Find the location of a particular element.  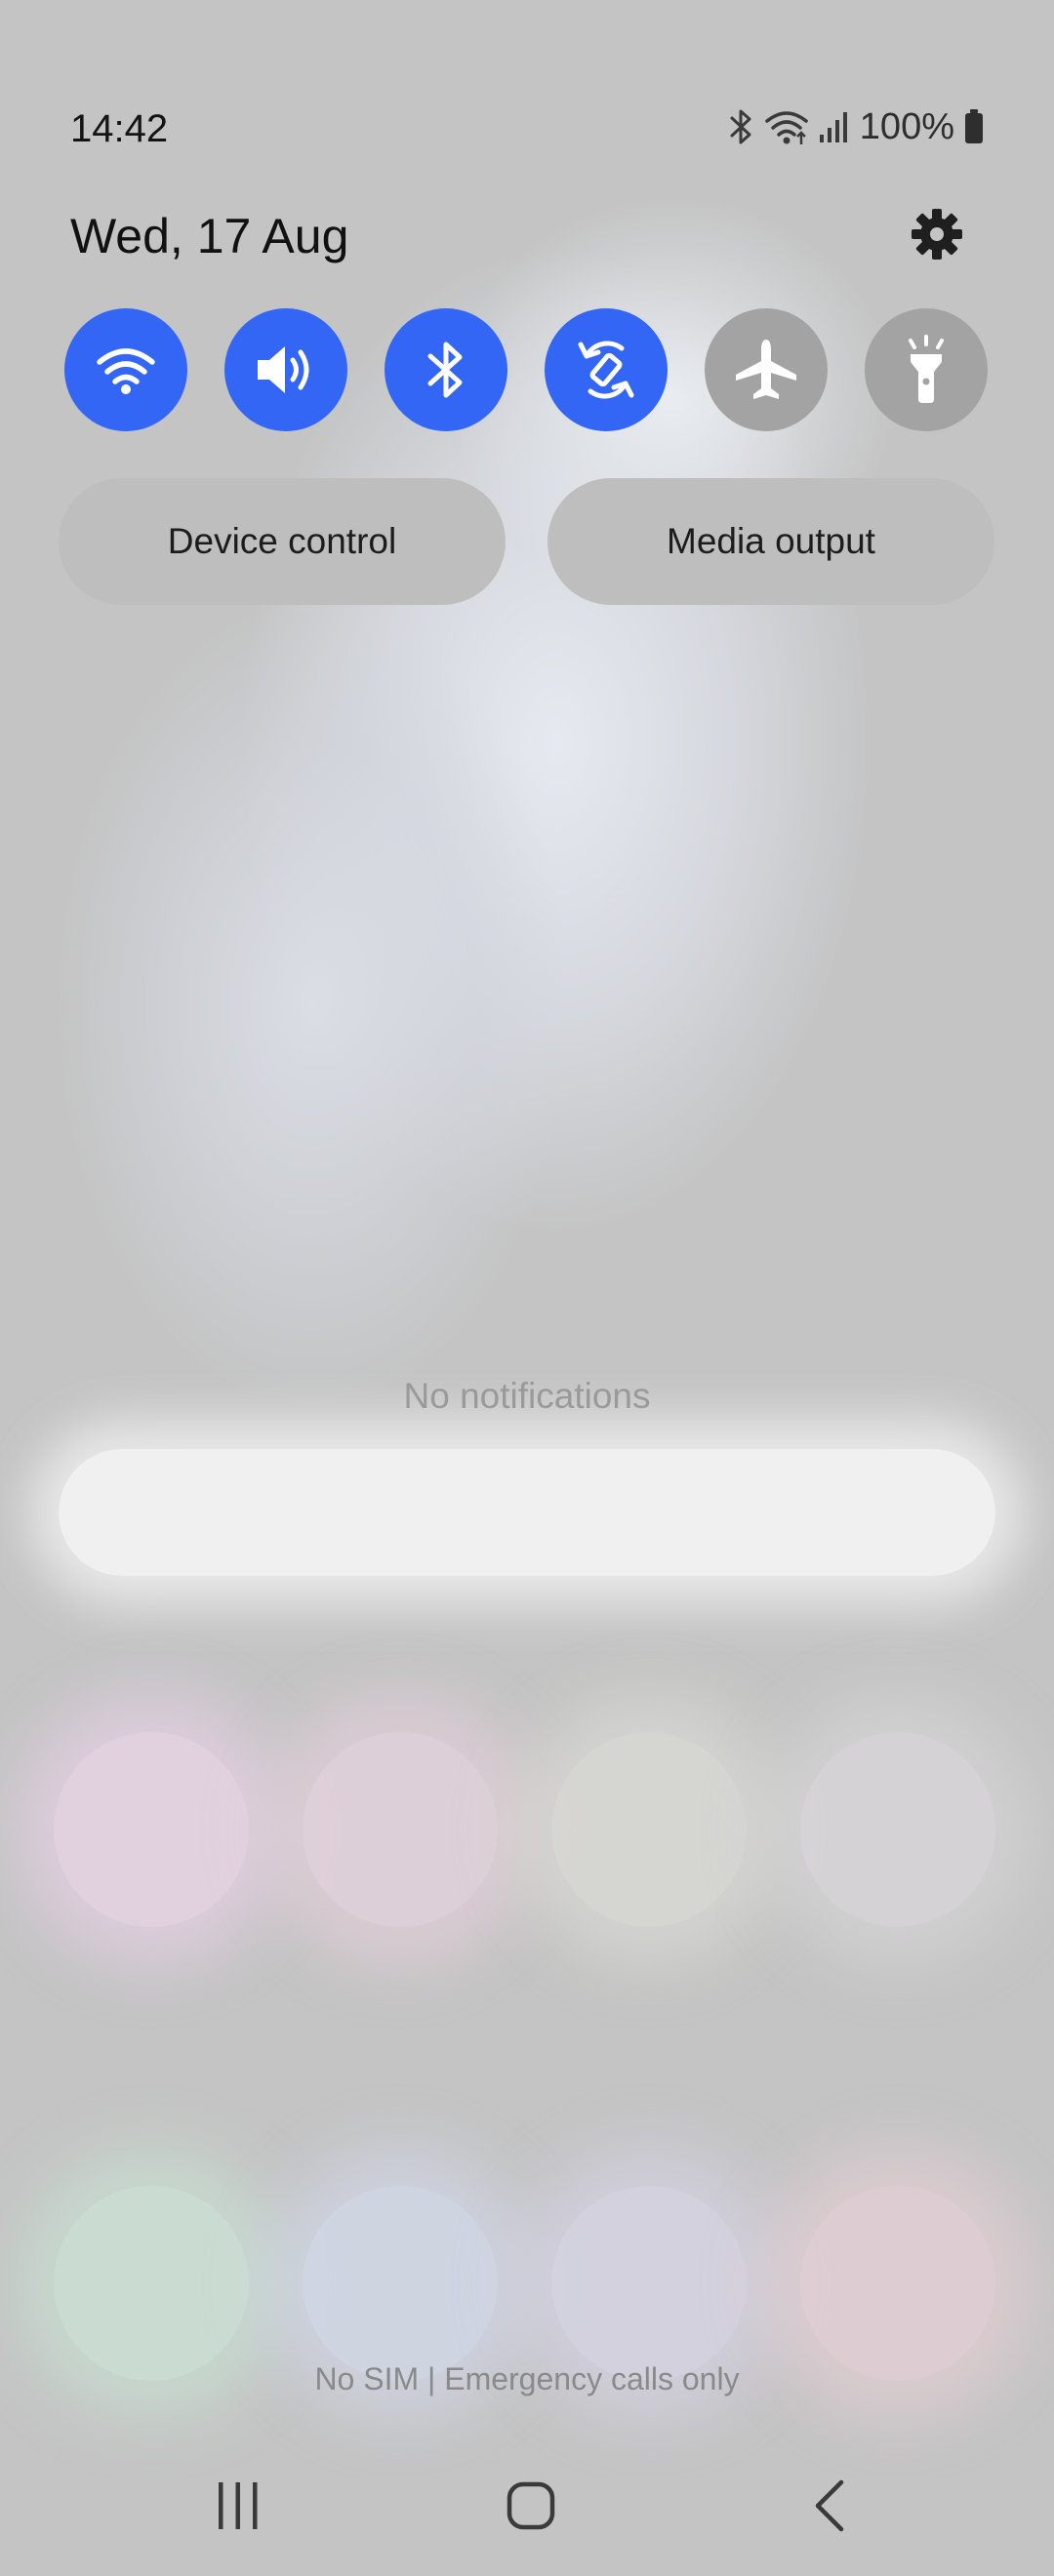

flashlight-icon is located at coordinates (926, 370).